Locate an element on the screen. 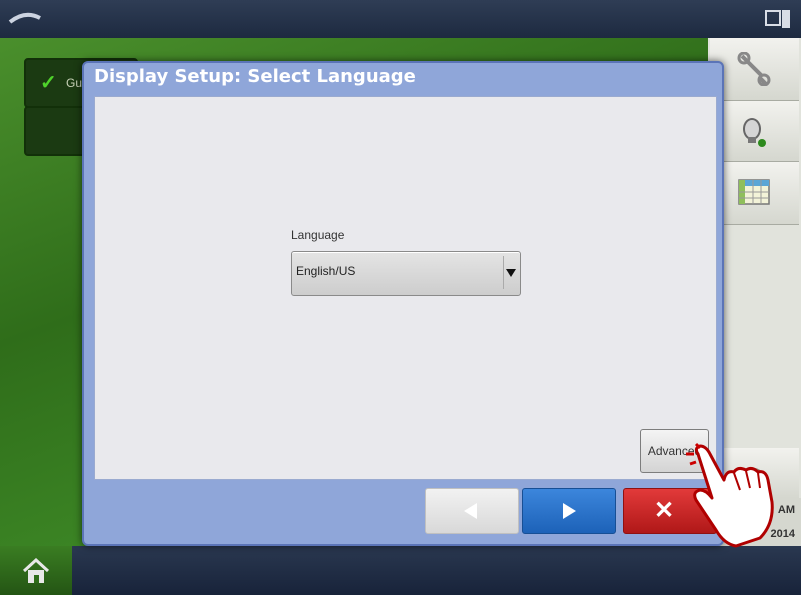 The height and width of the screenshot is (595, 801). table-icon is located at coordinates (754, 192).